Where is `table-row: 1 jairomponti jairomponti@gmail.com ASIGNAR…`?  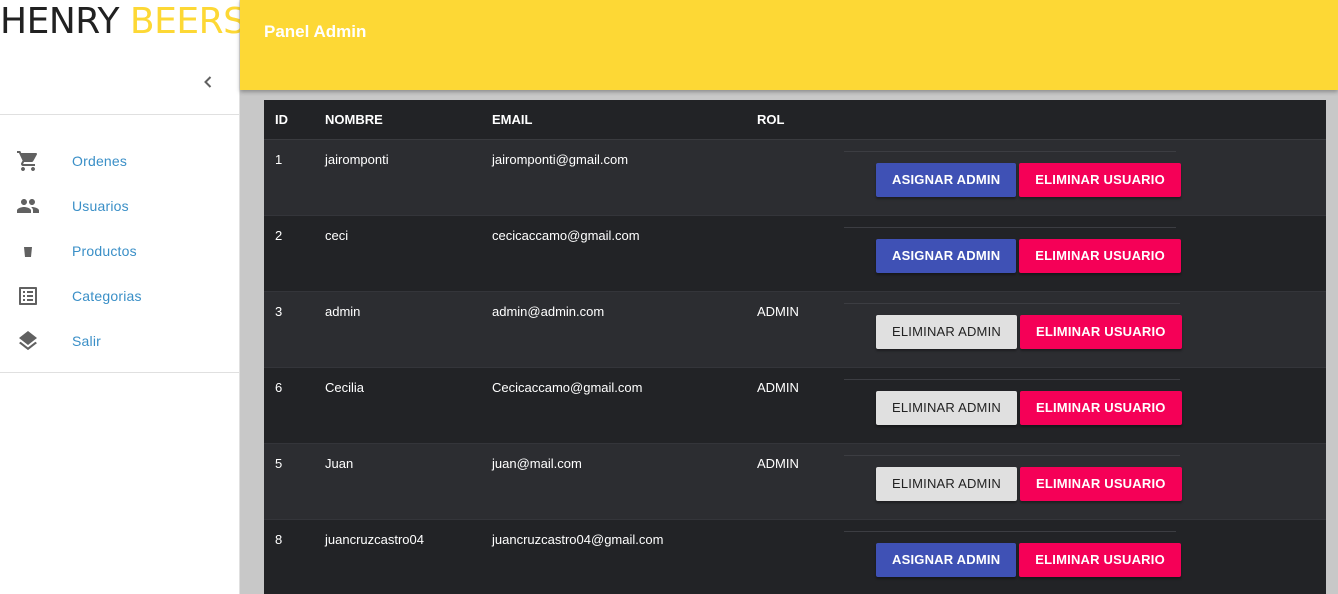 table-row: 1 jairomponti jairomponti@gmail.com ASIGNAR… is located at coordinates (795, 178).